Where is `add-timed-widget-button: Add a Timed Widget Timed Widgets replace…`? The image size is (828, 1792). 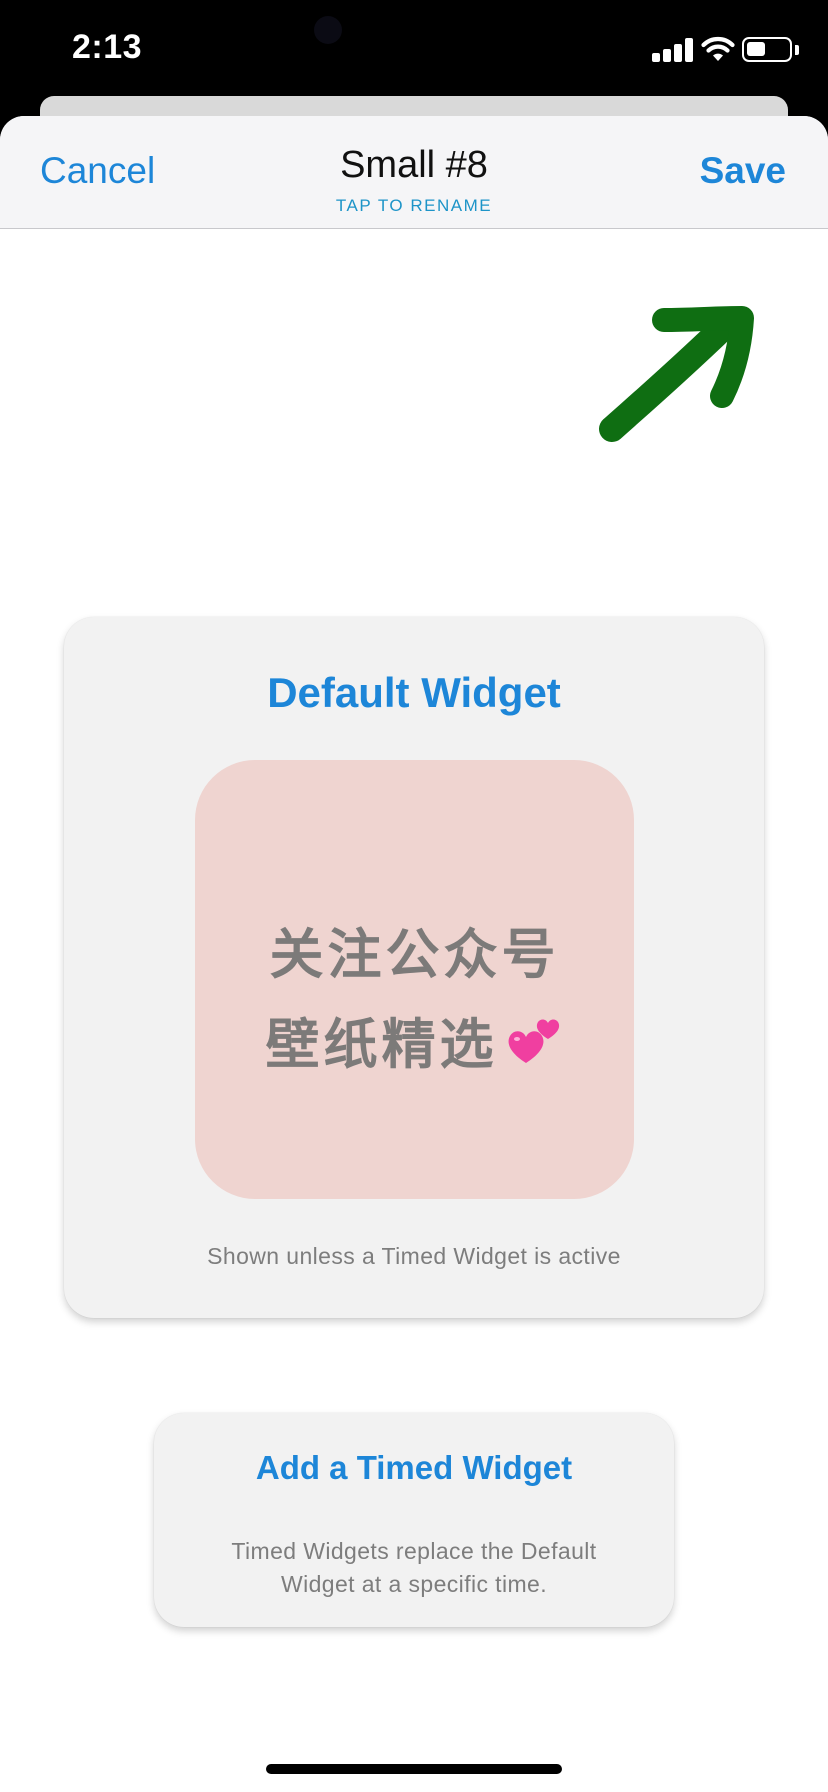 add-timed-widget-button: Add a Timed Widget Timed Widgets replace… is located at coordinates (414, 1520).